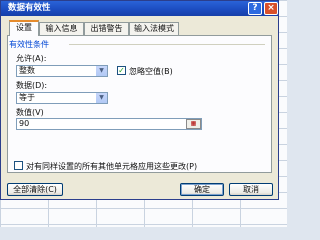  What do you see at coordinates (193, 124) in the screenshot?
I see `range-select-icon: ▦` at bounding box center [193, 124].